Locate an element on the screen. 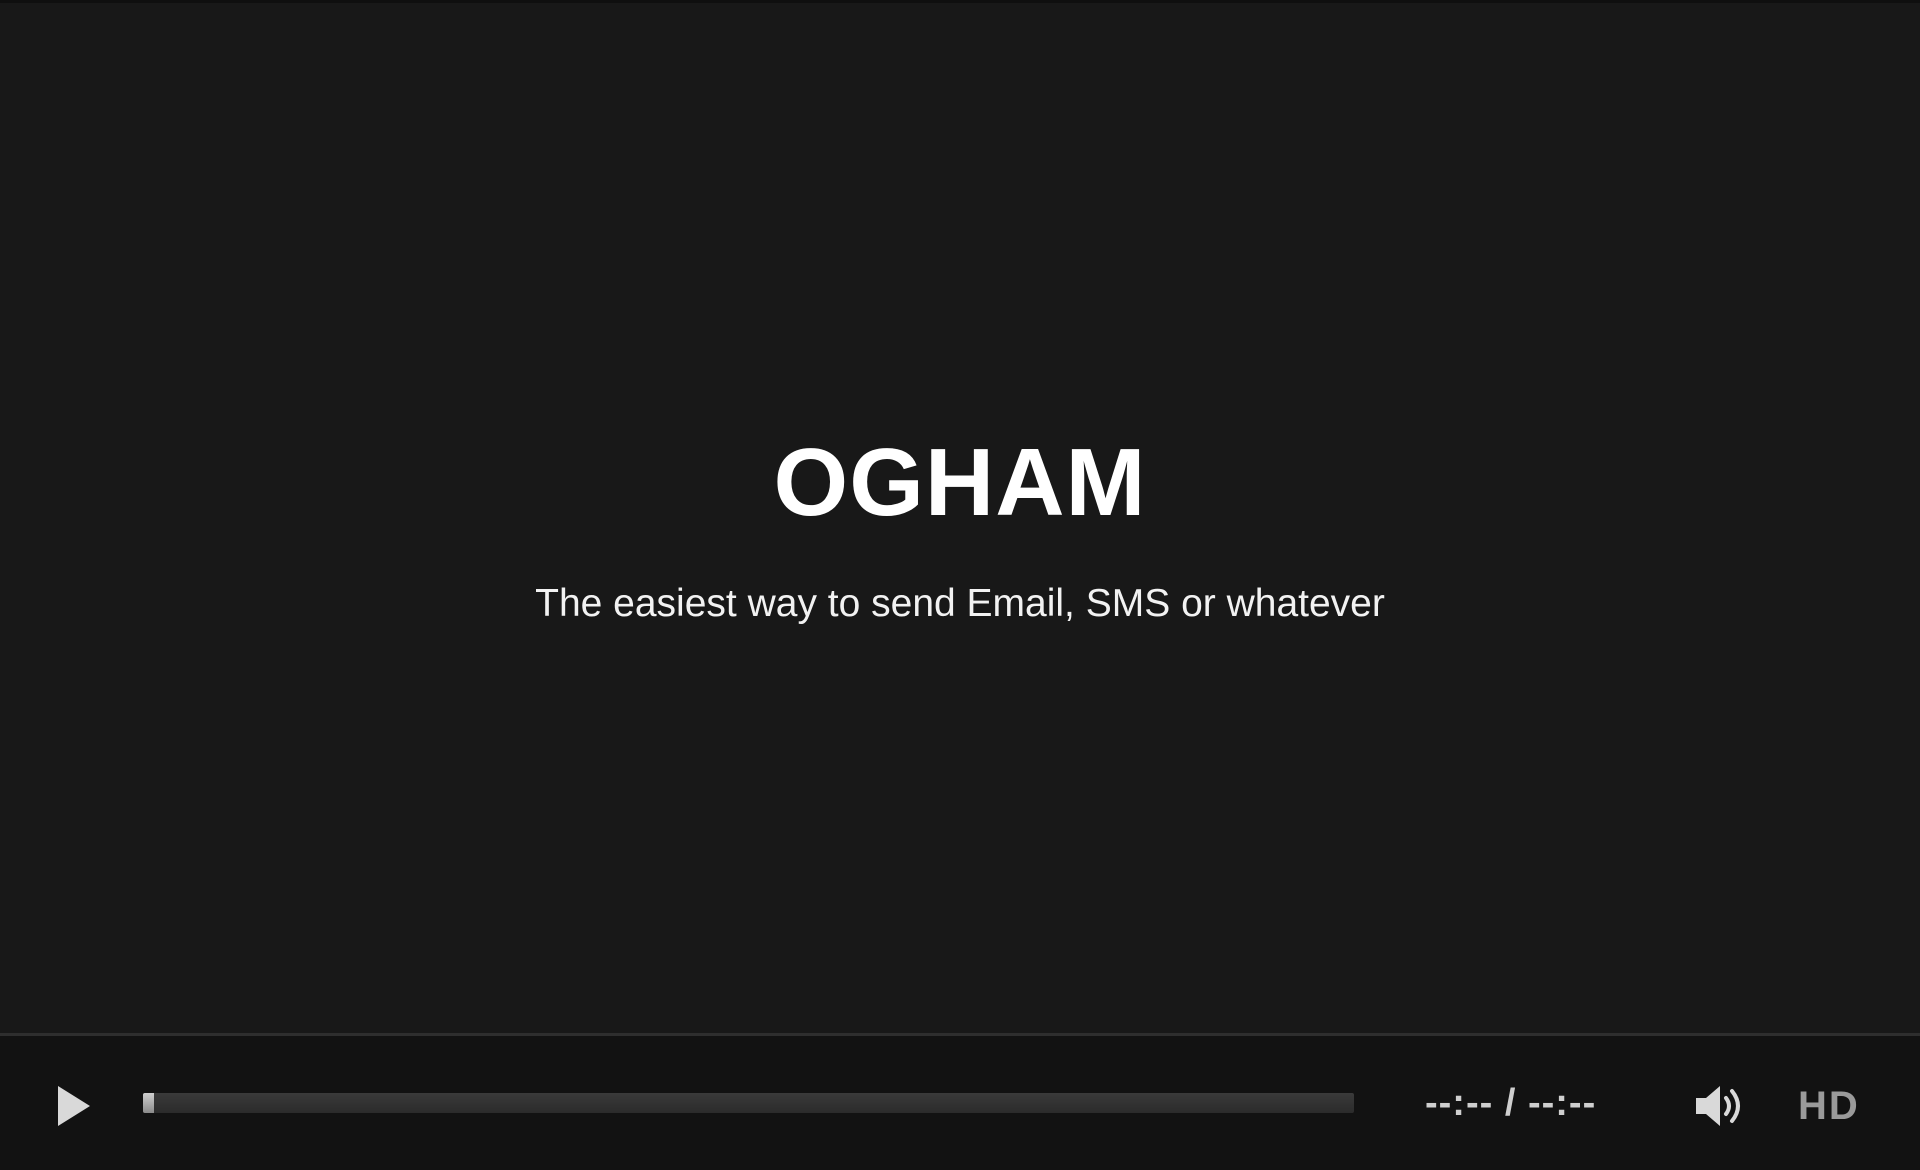 Image resolution: width=1920 pixels, height=1170 pixels. video-title: OGHAM is located at coordinates (960, 482).